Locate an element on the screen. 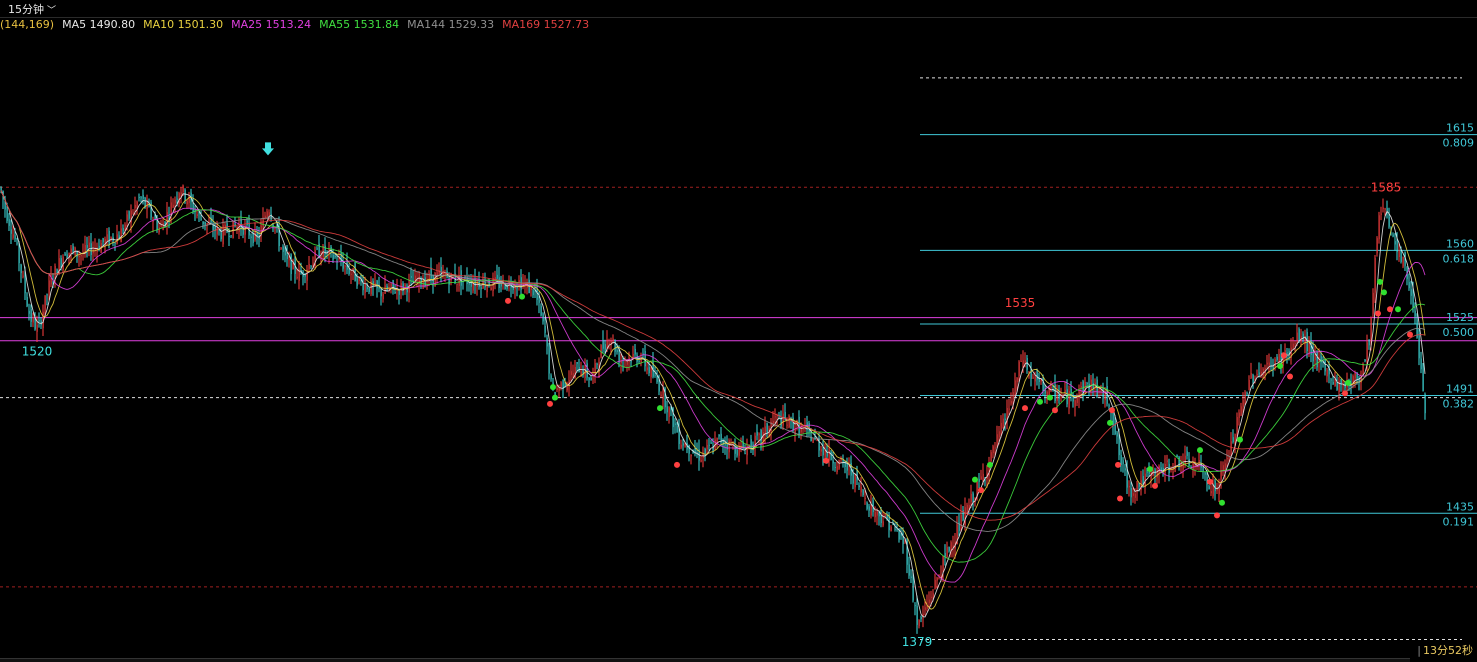 The height and width of the screenshot is (662, 1477). extreme-price-label: 1585 is located at coordinates (1386, 187).